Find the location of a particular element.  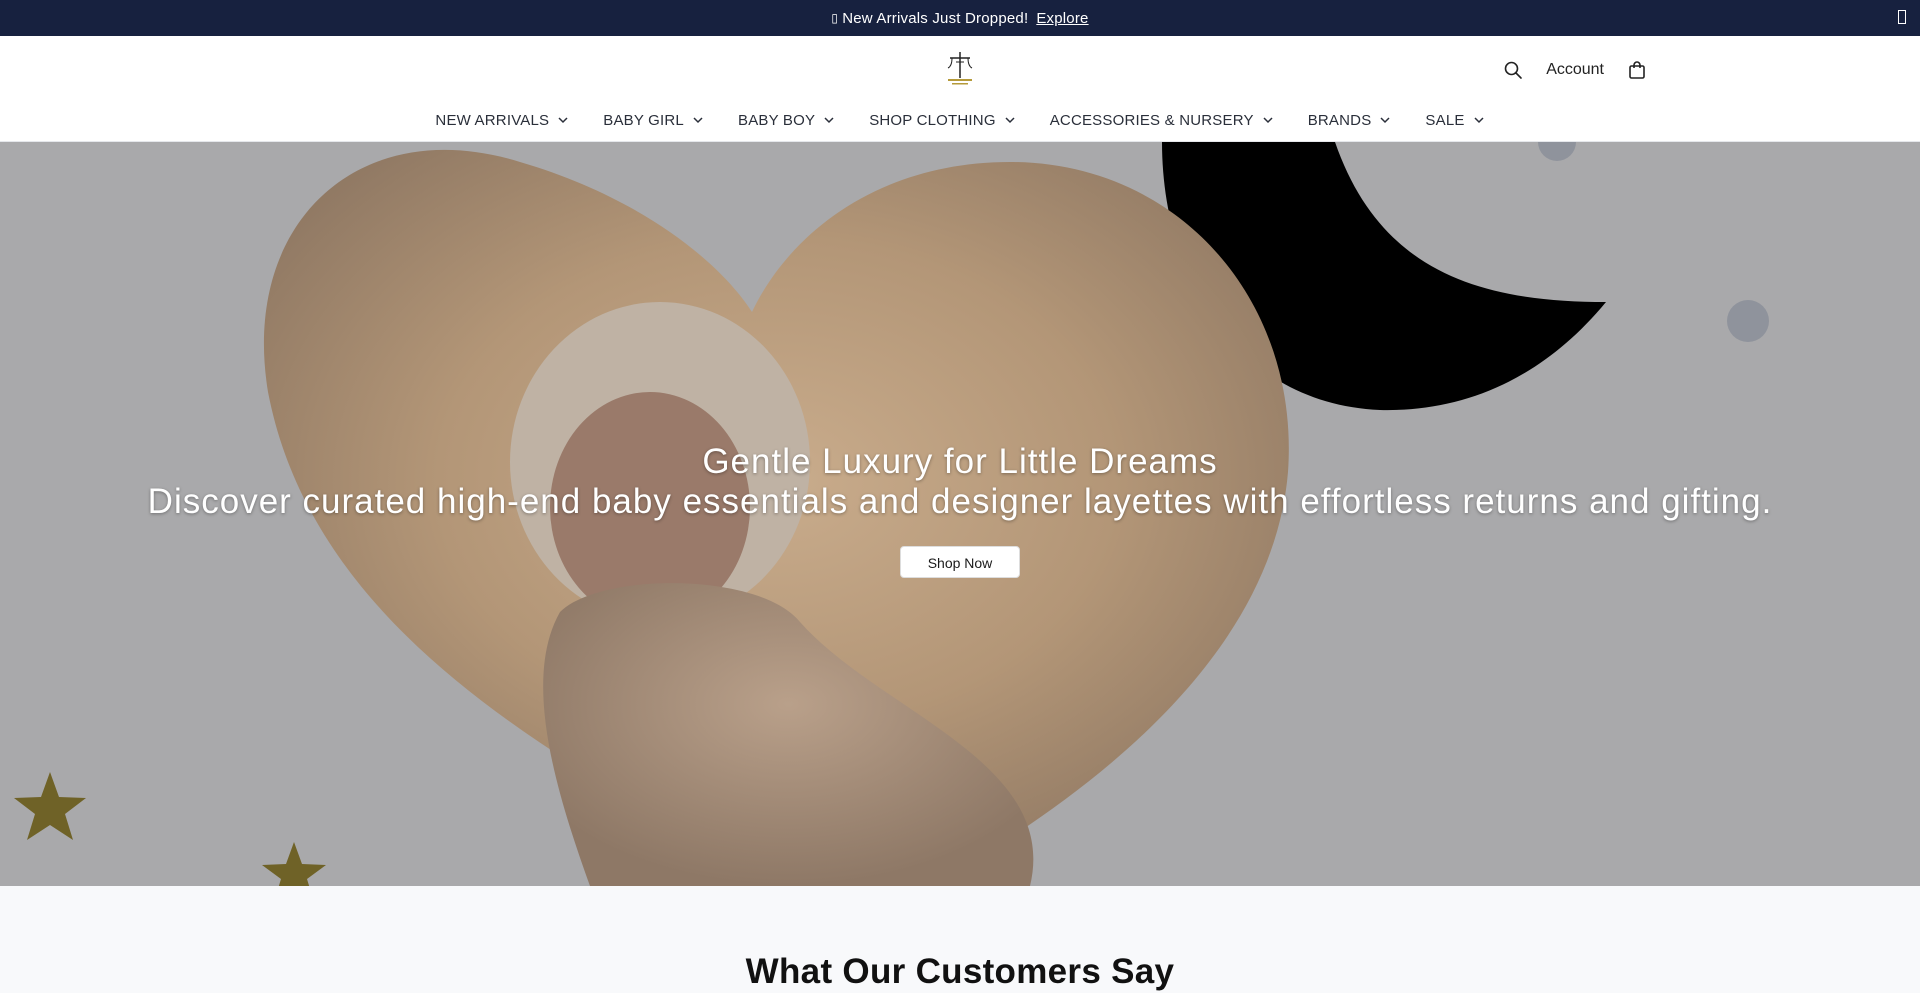

nav-item-shop-clothing: SHOP CLOTHING is located at coordinates (942, 120).